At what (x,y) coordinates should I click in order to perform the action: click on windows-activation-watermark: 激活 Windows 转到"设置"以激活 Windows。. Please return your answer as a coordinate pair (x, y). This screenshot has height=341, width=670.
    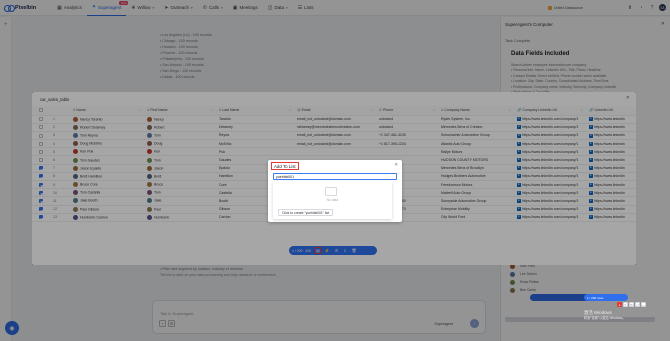
    Looking at the image, I should click on (605, 315).